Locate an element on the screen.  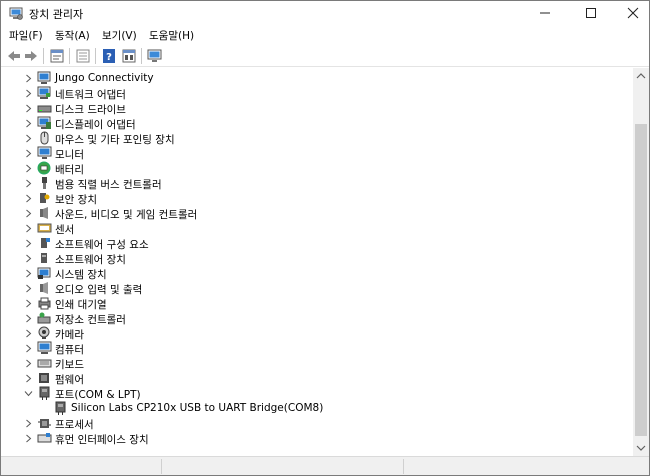
disk-drive-icon is located at coordinates (44, 109).